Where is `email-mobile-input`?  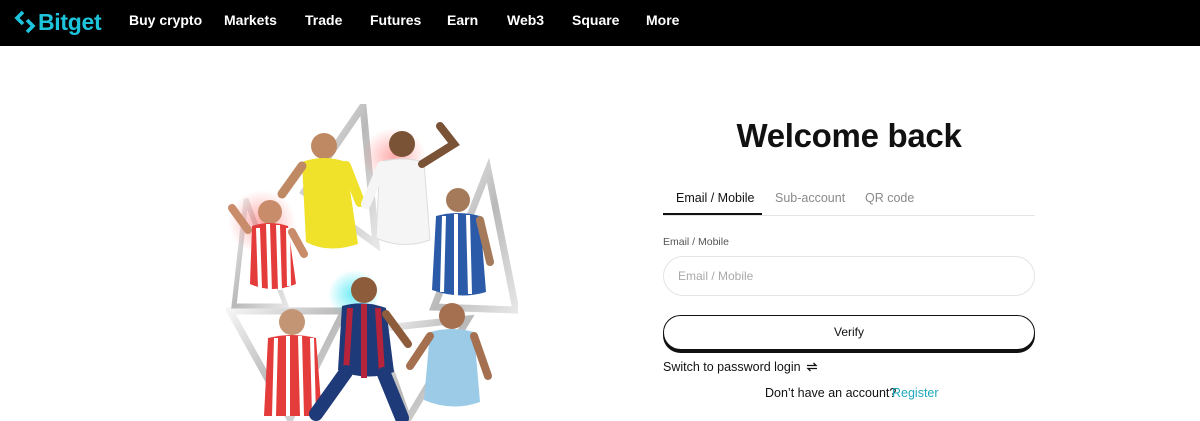 email-mobile-input is located at coordinates (849, 276).